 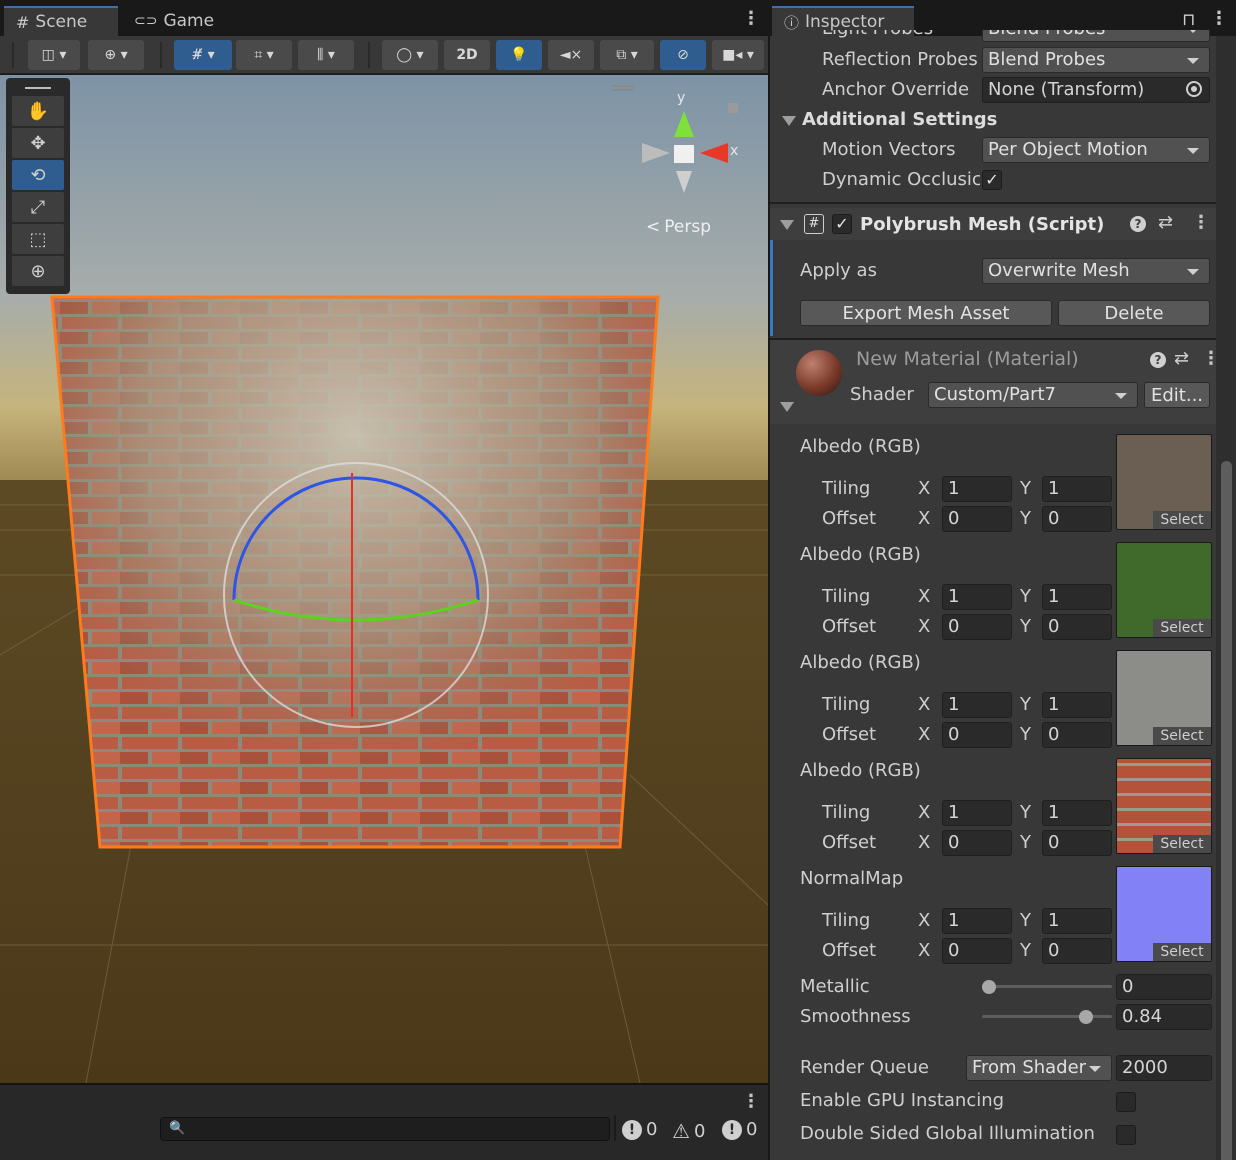 What do you see at coordinates (1134, 313) in the screenshot?
I see `delete-button: Delete` at bounding box center [1134, 313].